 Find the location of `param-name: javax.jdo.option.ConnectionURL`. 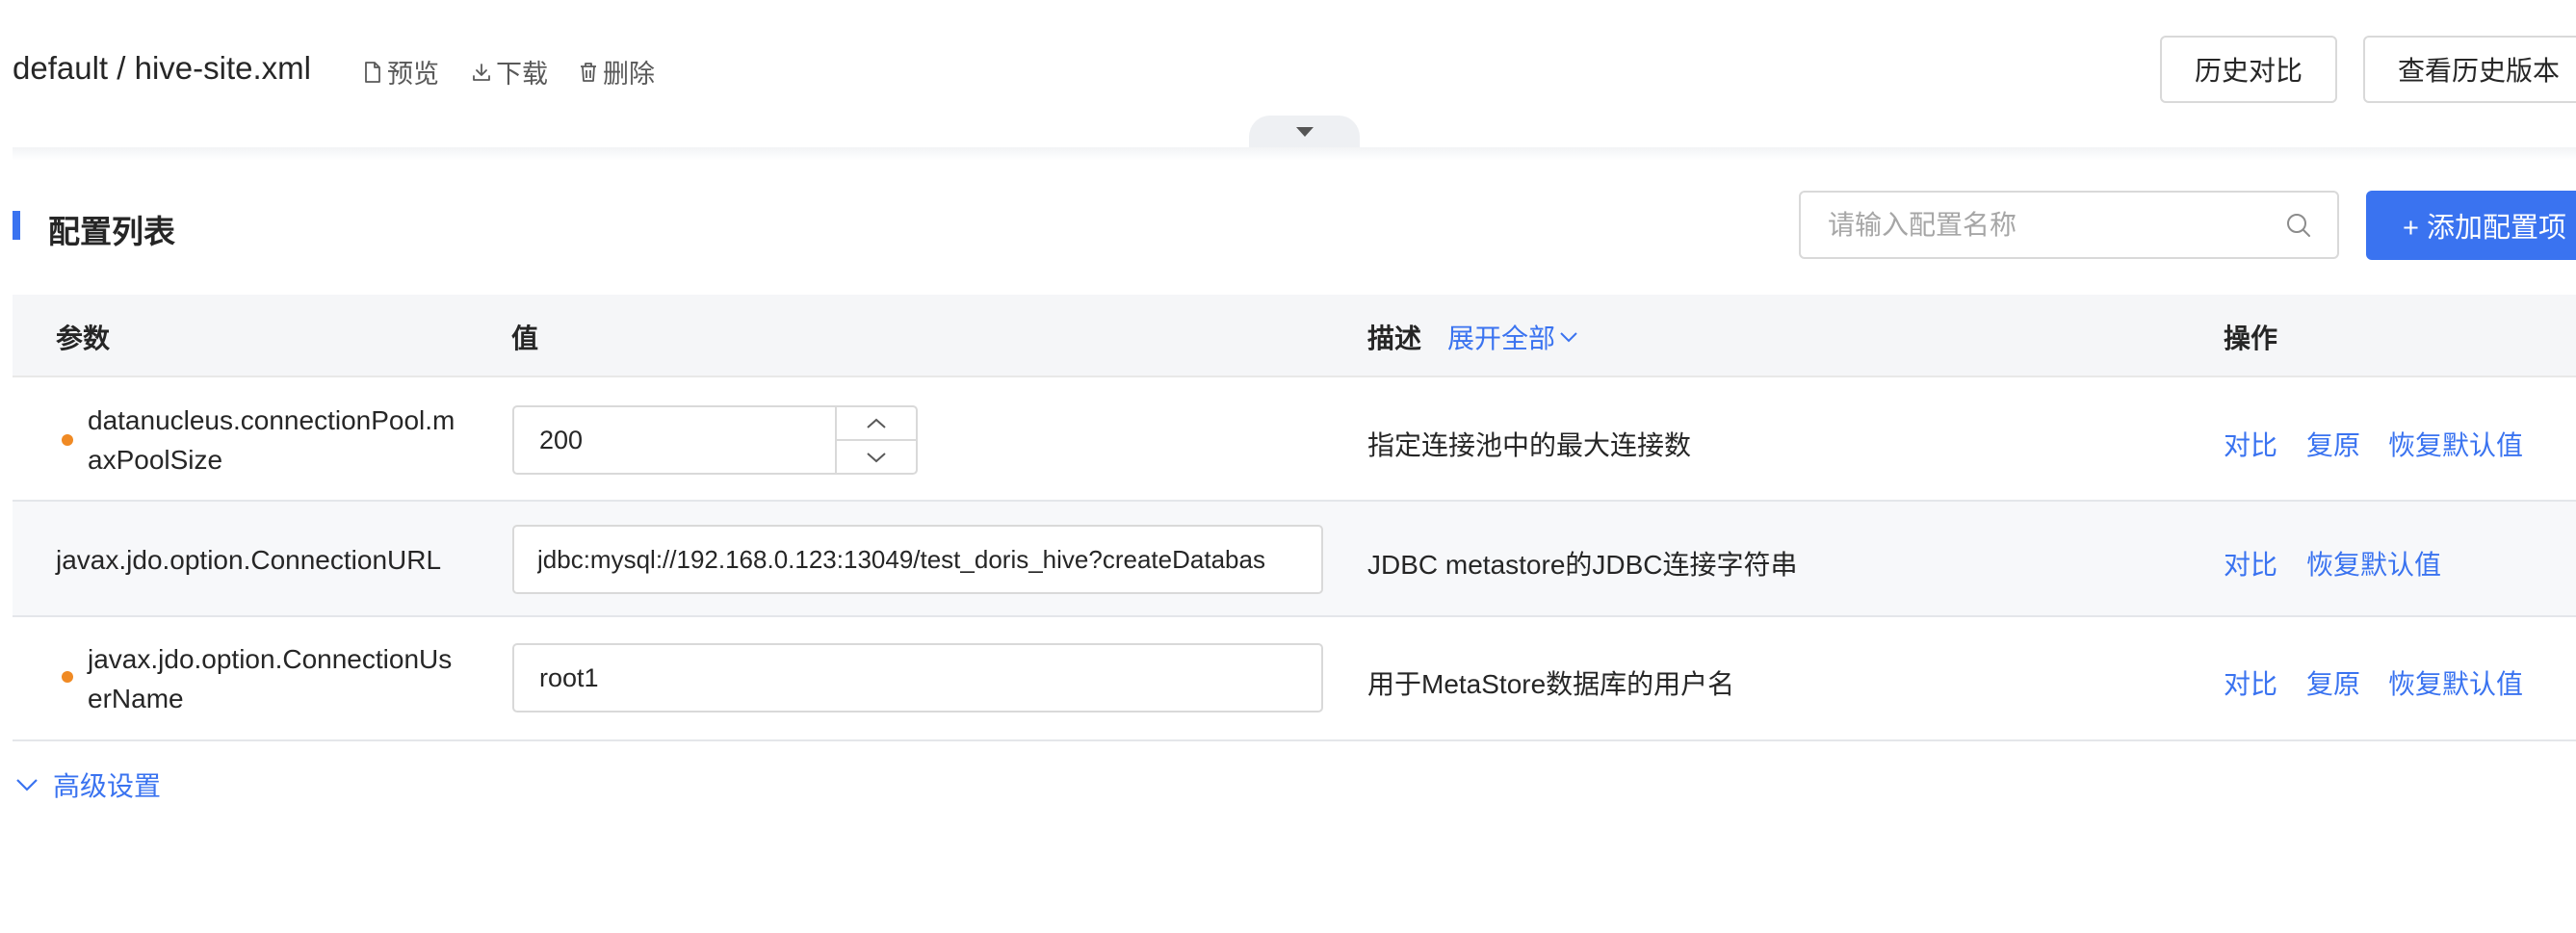

param-name: javax.jdo.option.ConnectionURL is located at coordinates (248, 560).